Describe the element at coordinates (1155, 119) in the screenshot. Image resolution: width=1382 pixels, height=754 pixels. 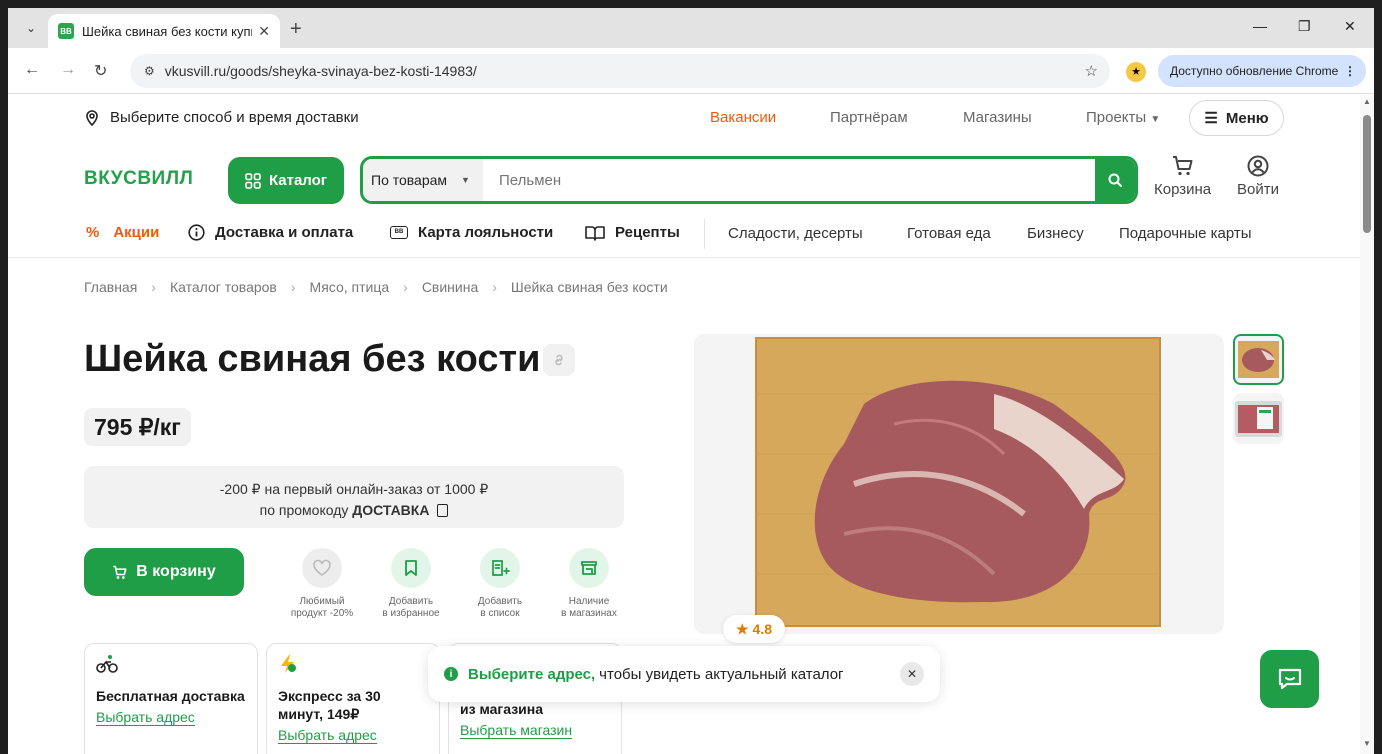
I see `caret-down-icon: ▼` at that location.